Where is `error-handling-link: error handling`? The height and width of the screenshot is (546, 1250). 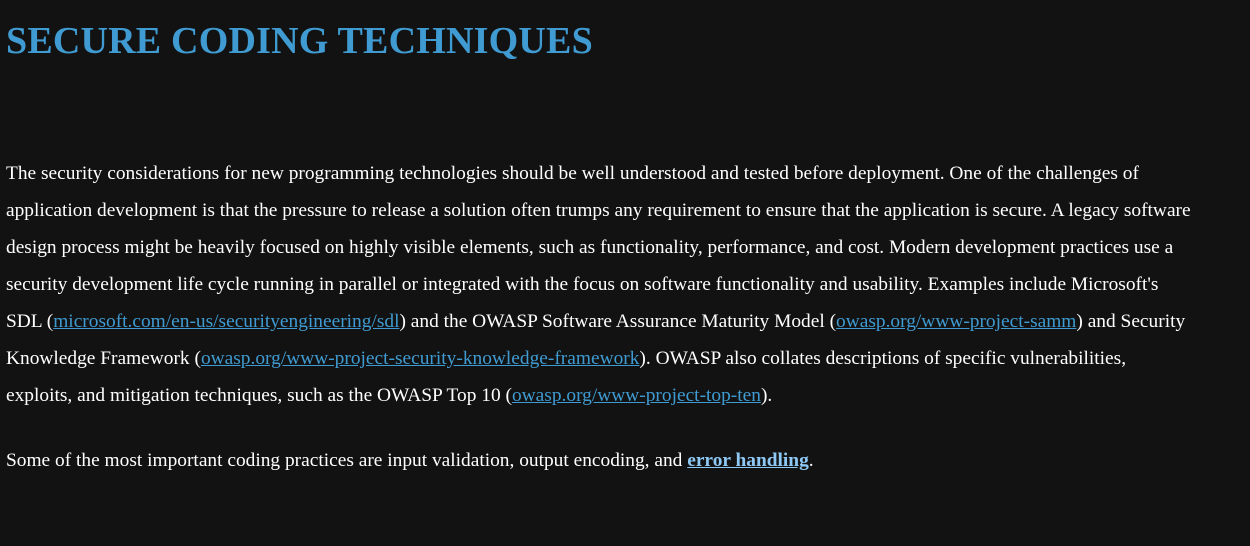
error-handling-link: error handling is located at coordinates (748, 460).